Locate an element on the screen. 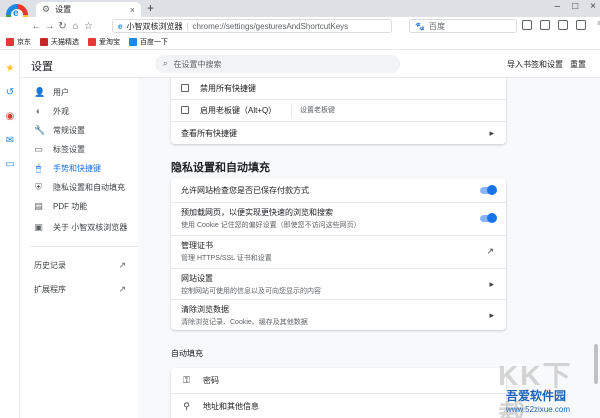  side-rail: ★ ↺ ◉ ✉ ▭ is located at coordinates (10, 234).